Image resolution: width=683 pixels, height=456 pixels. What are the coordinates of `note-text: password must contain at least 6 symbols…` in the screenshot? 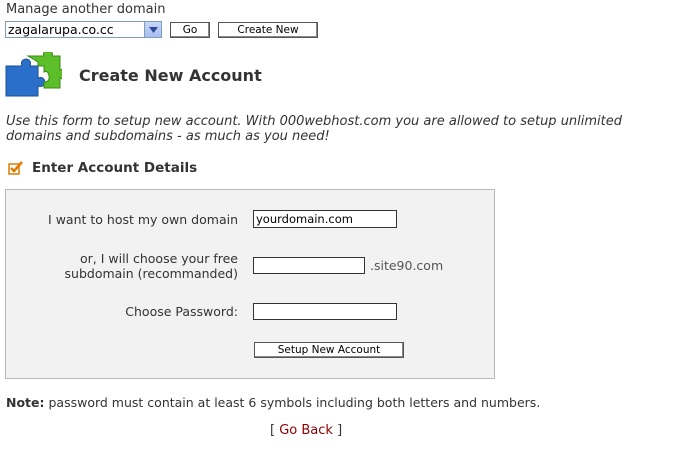 It's located at (292, 402).